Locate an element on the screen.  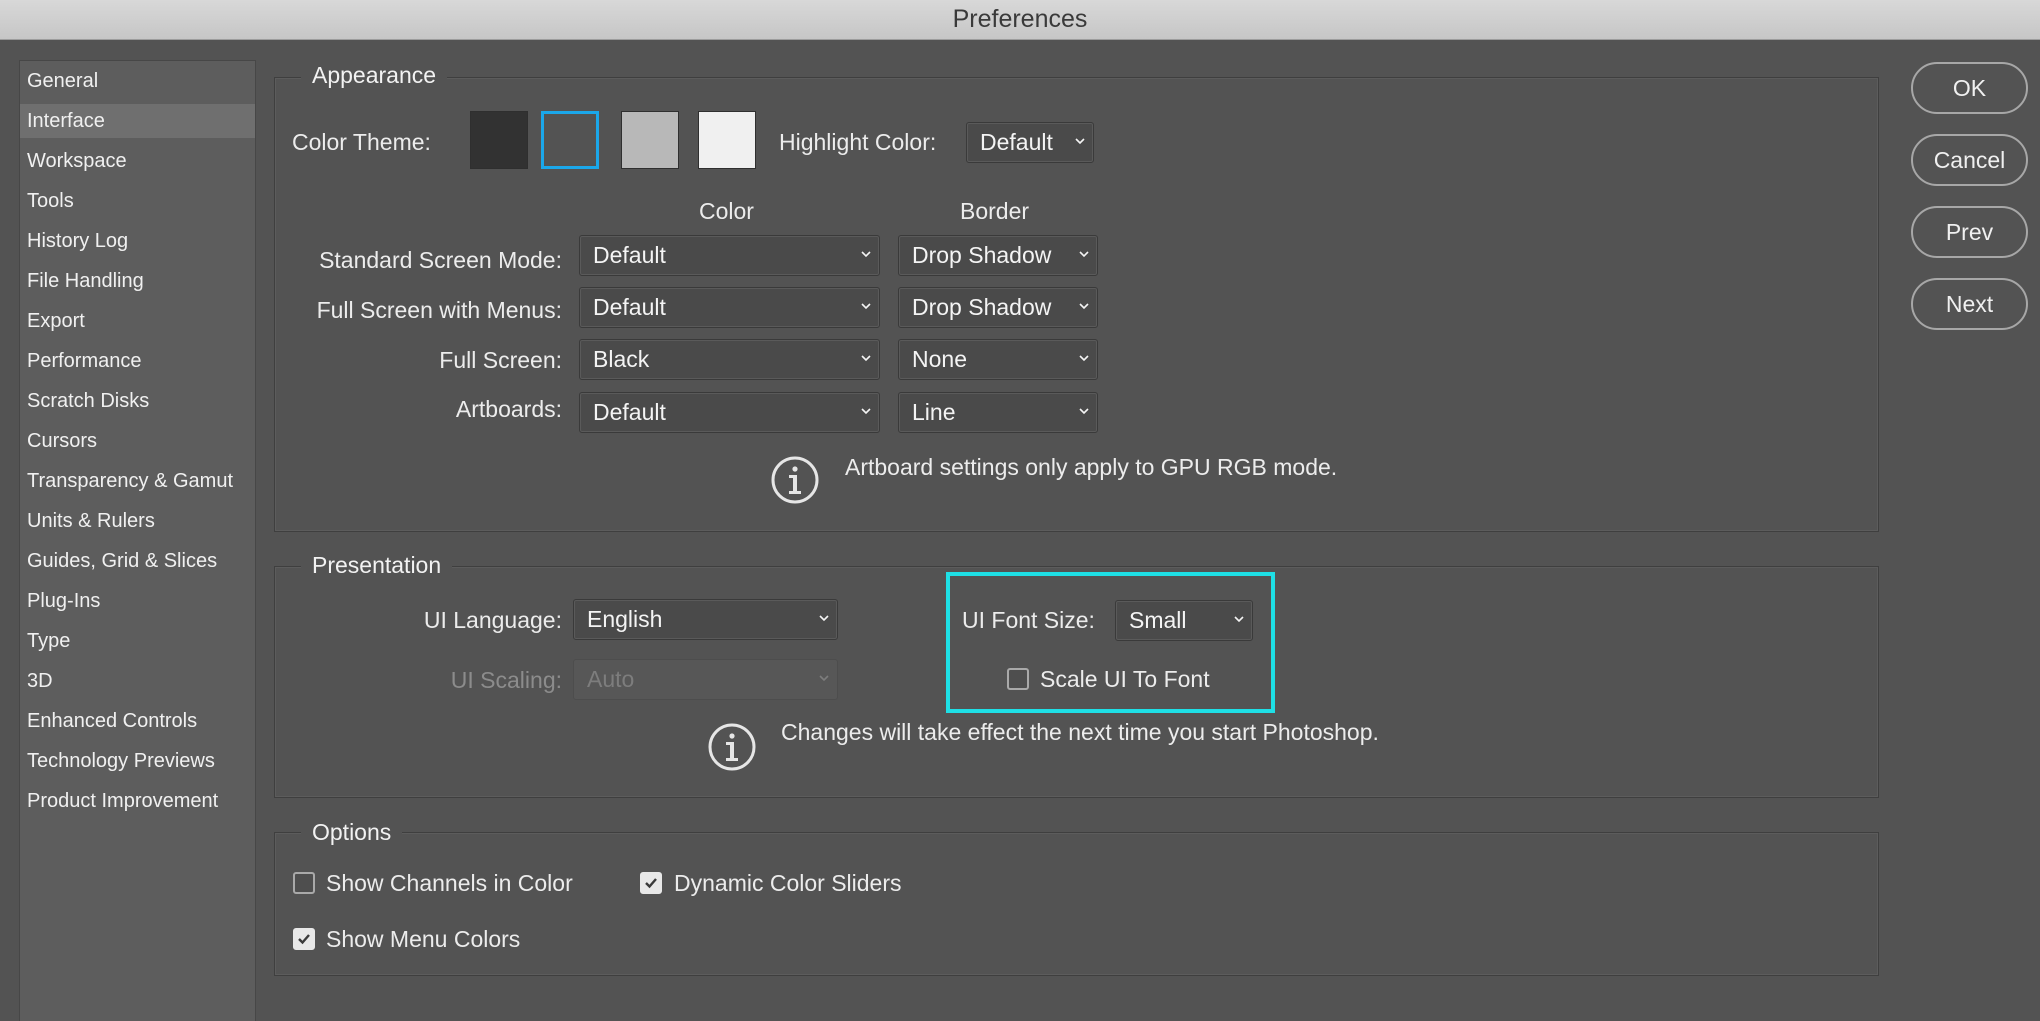
sidebar-item-type: Type is located at coordinates (137, 641).